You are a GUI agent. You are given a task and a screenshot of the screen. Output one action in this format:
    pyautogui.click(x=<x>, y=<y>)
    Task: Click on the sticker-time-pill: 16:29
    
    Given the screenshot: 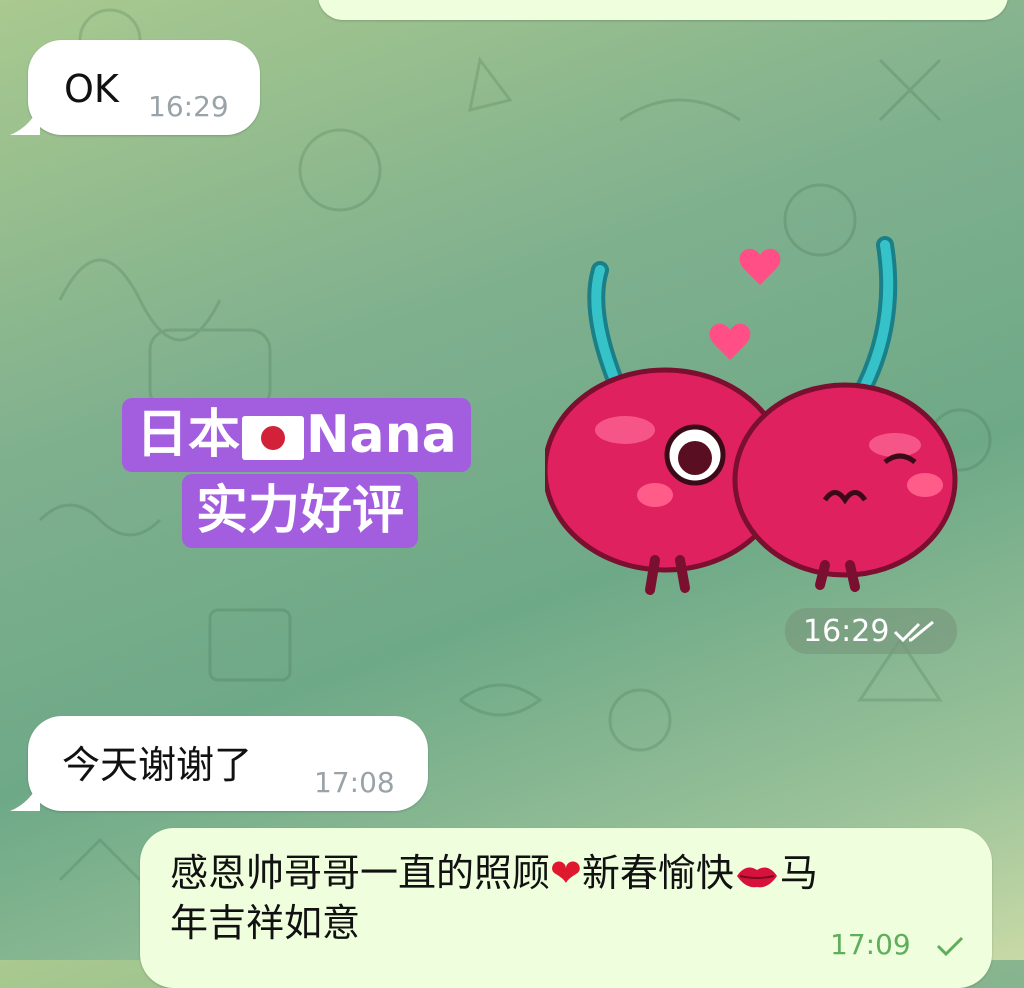 What is the action you would take?
    pyautogui.click(x=871, y=631)
    